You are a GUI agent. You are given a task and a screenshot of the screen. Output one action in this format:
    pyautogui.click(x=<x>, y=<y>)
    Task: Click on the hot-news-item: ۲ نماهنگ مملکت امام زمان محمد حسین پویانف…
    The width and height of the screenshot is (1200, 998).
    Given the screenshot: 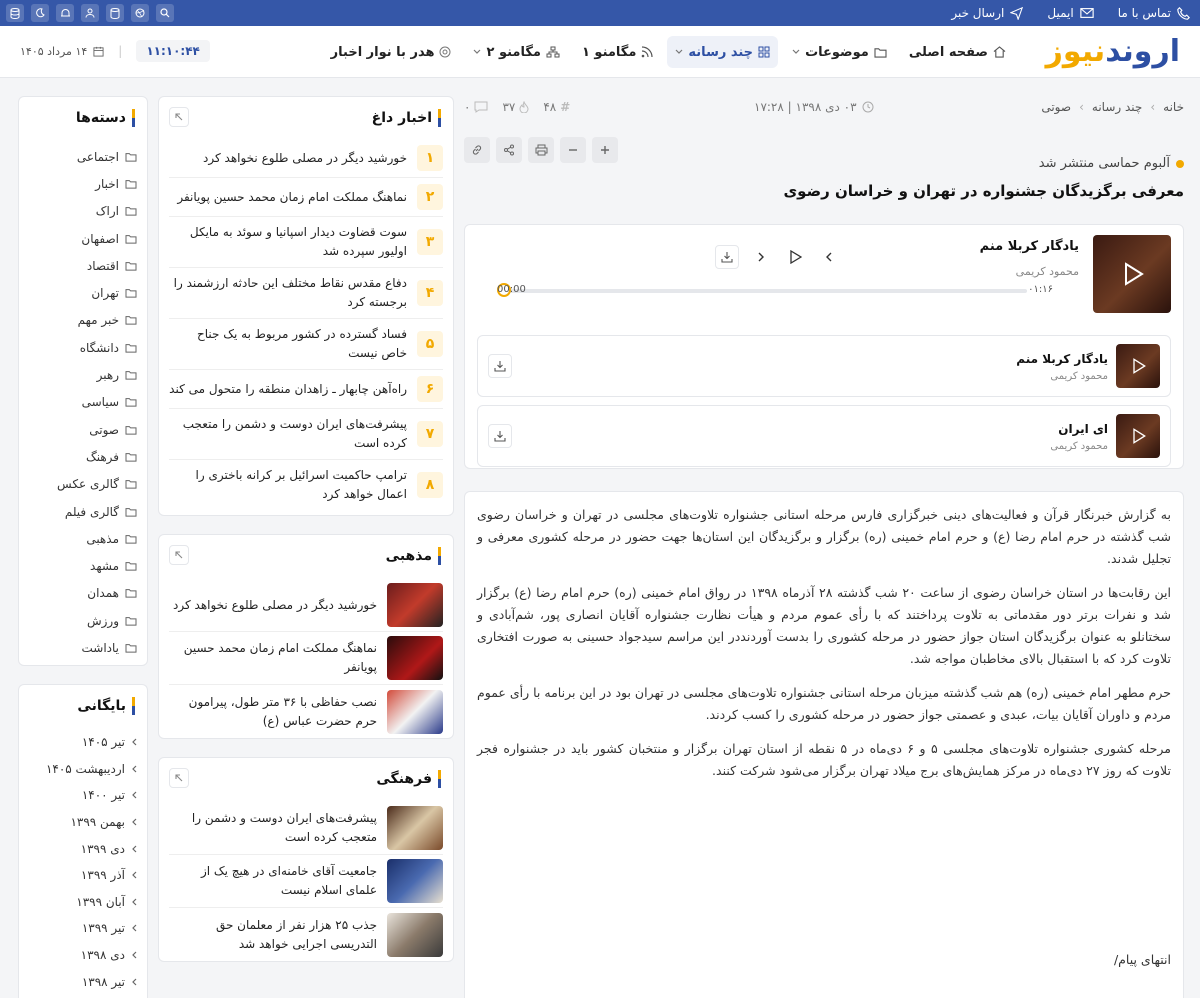 What is the action you would take?
    pyautogui.click(x=306, y=197)
    